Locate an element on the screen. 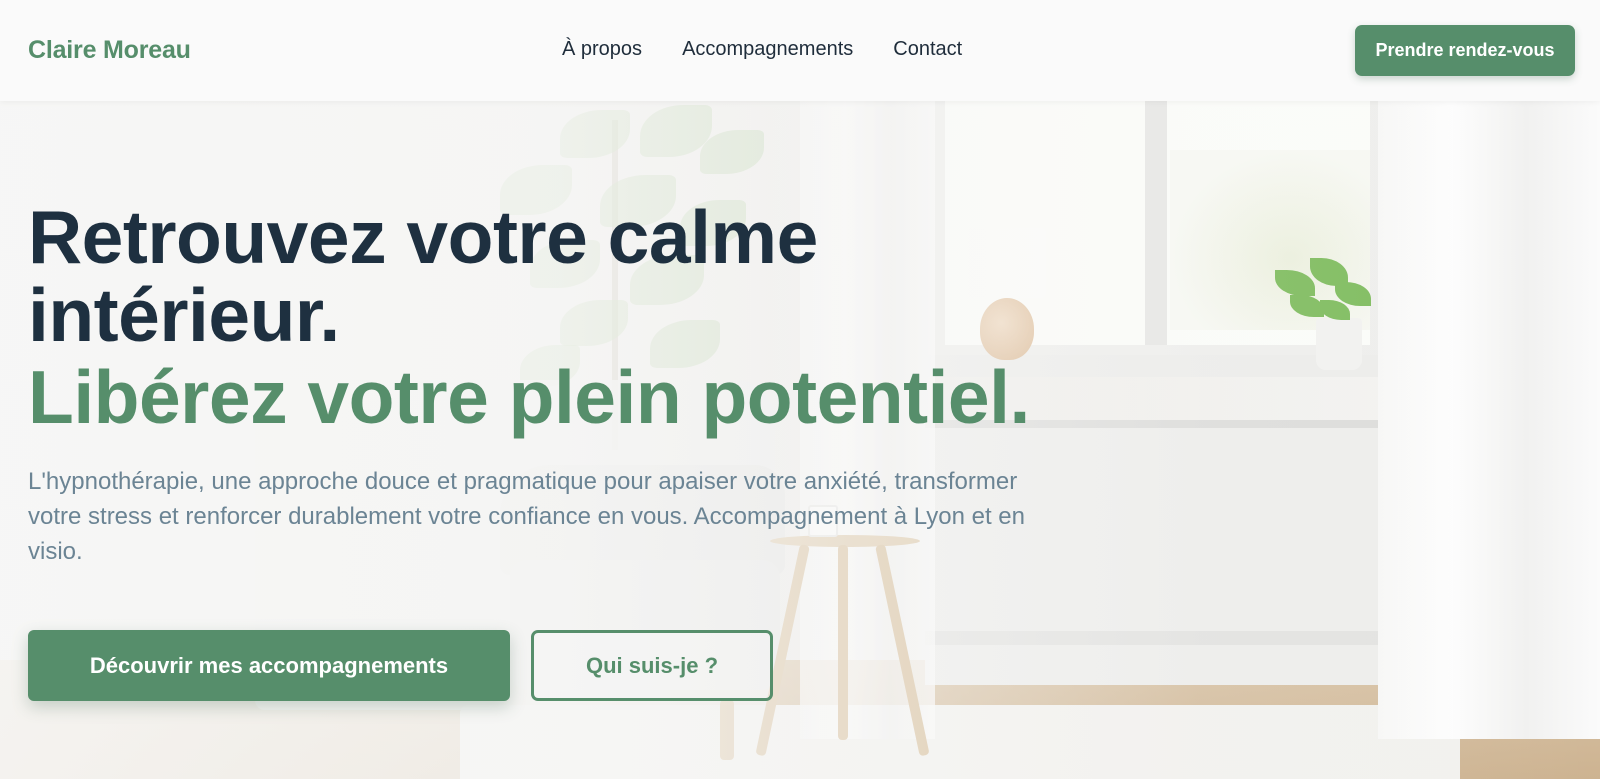  nav-link-a-propos: À propos is located at coordinates (602, 49).